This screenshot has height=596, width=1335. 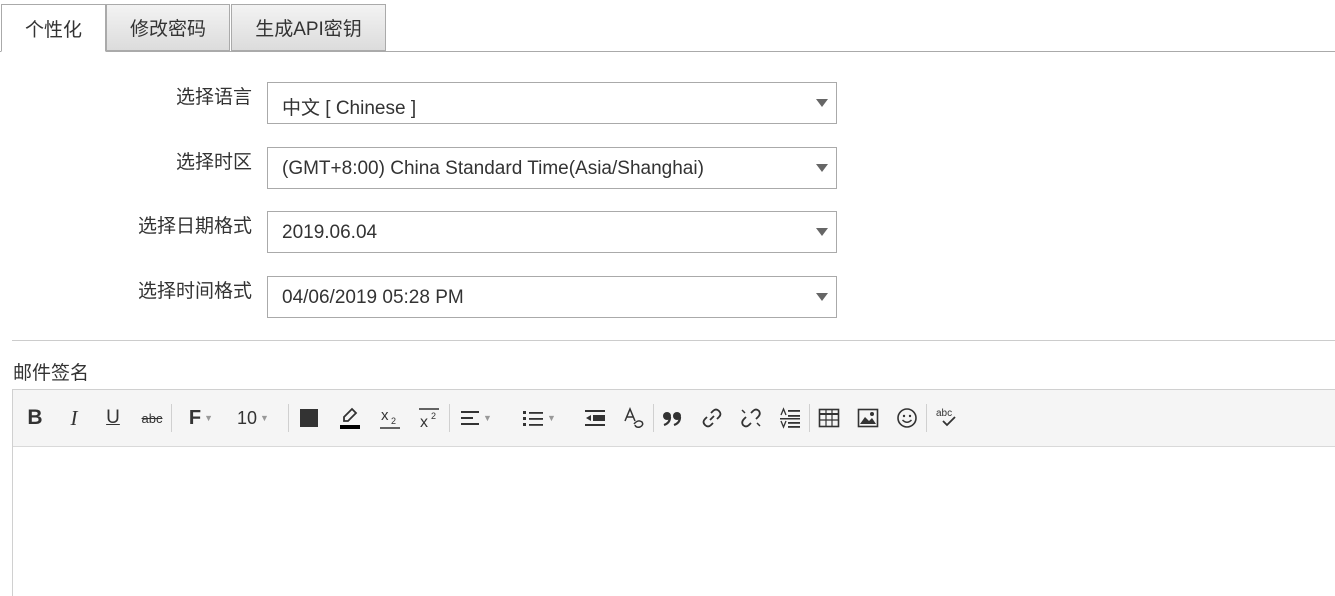 I want to click on font-size-dropdown: 10 ▼, so click(x=253, y=418).